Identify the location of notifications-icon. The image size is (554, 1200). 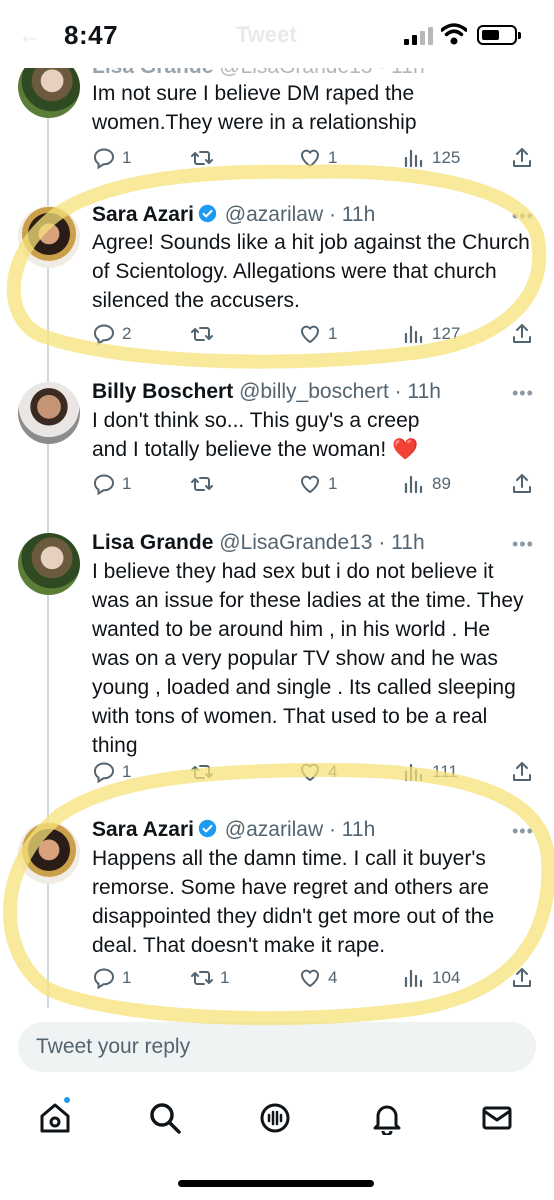
(387, 1118).